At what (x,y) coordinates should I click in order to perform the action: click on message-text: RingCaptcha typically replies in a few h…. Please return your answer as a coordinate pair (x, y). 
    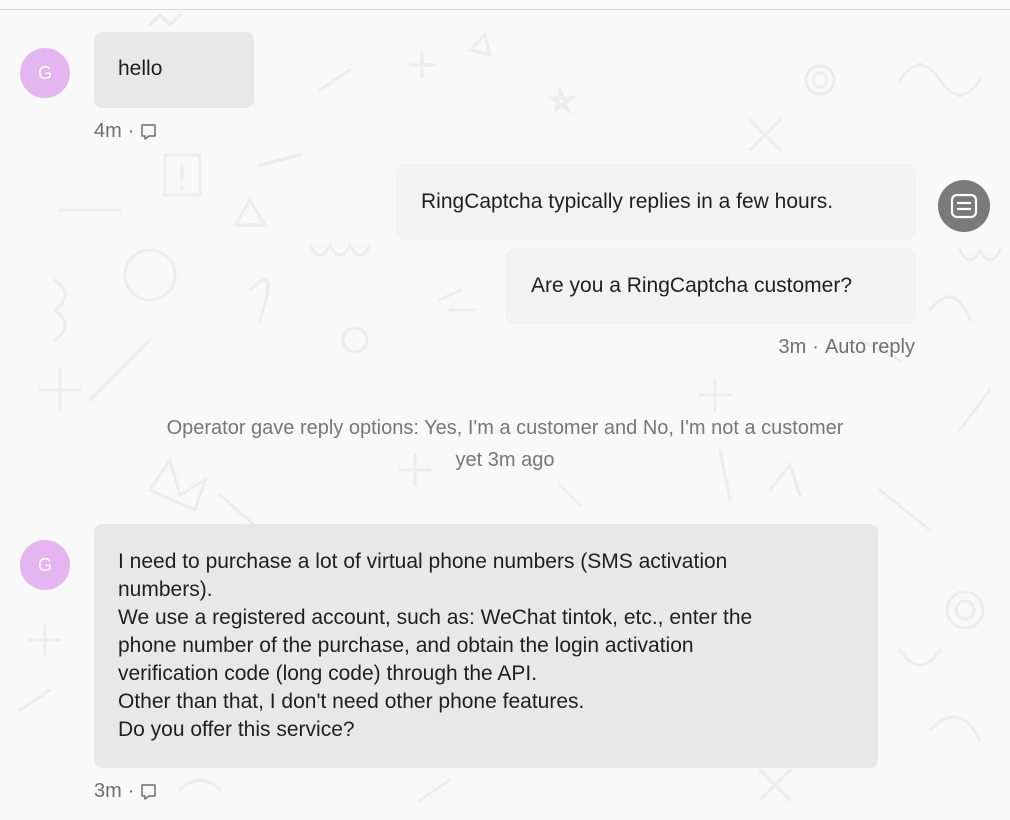
    Looking at the image, I should click on (627, 201).